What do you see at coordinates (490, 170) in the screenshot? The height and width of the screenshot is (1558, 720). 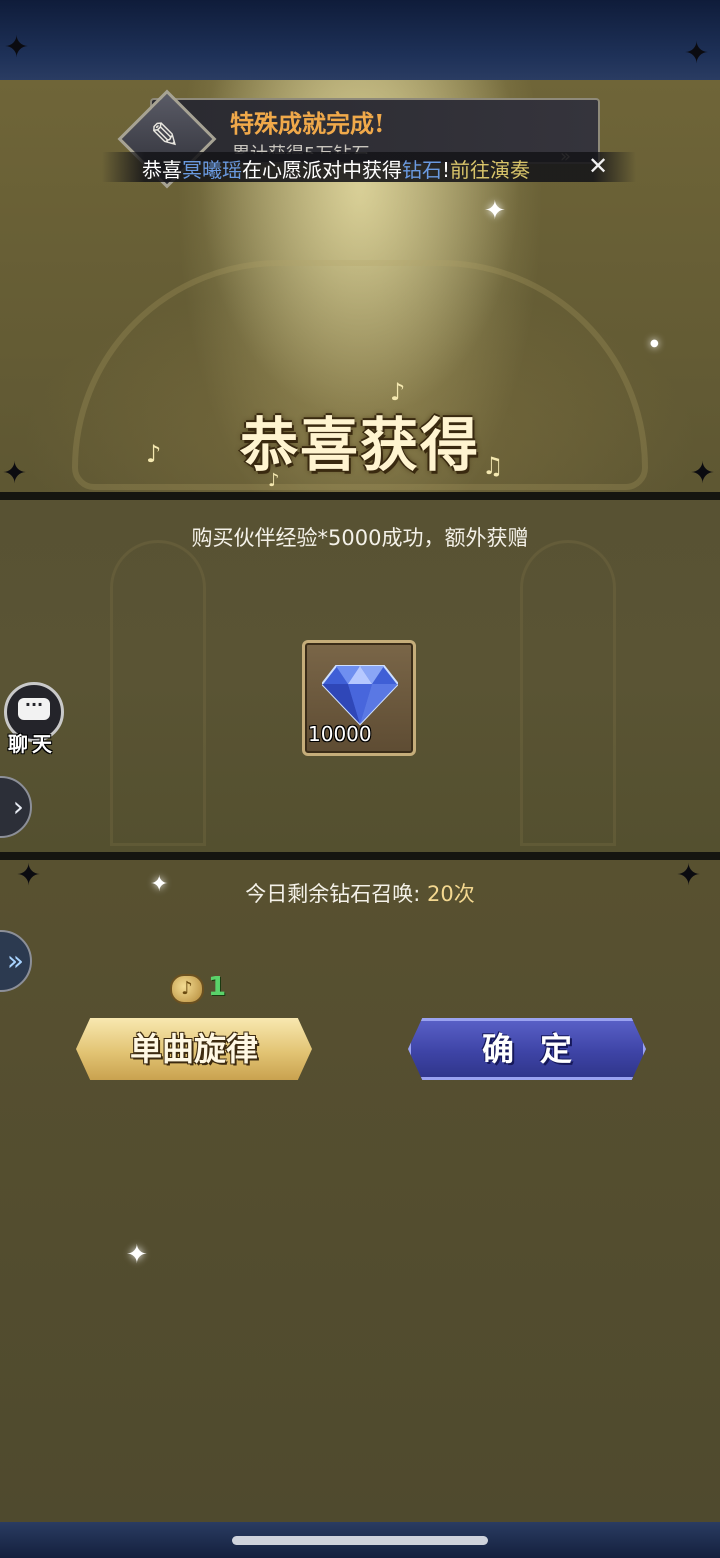 I see `broadcast-go-link: 前往演奏` at bounding box center [490, 170].